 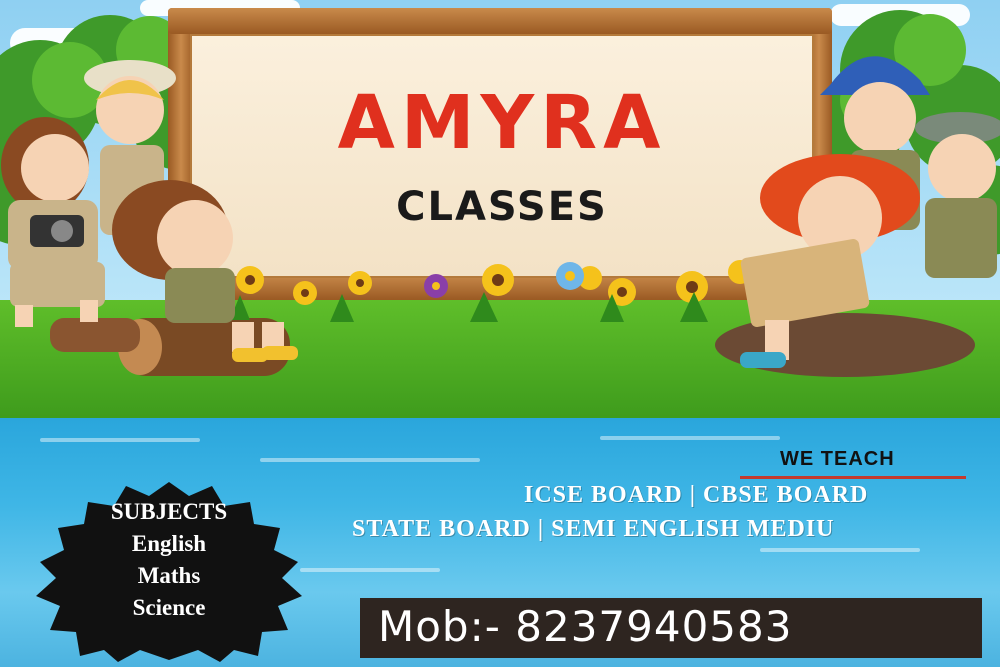 I want to click on flowers, so click(x=491, y=291).